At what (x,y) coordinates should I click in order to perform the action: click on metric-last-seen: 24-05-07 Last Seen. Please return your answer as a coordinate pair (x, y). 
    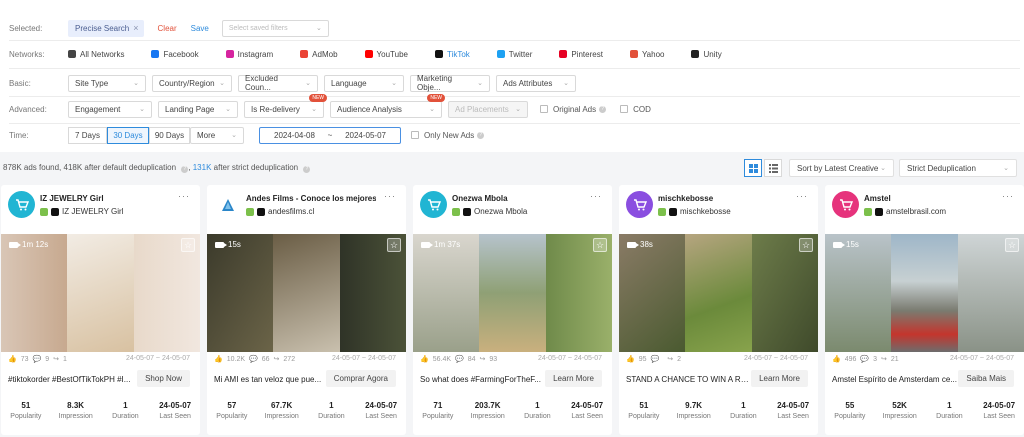
    Looking at the image, I should click on (999, 410).